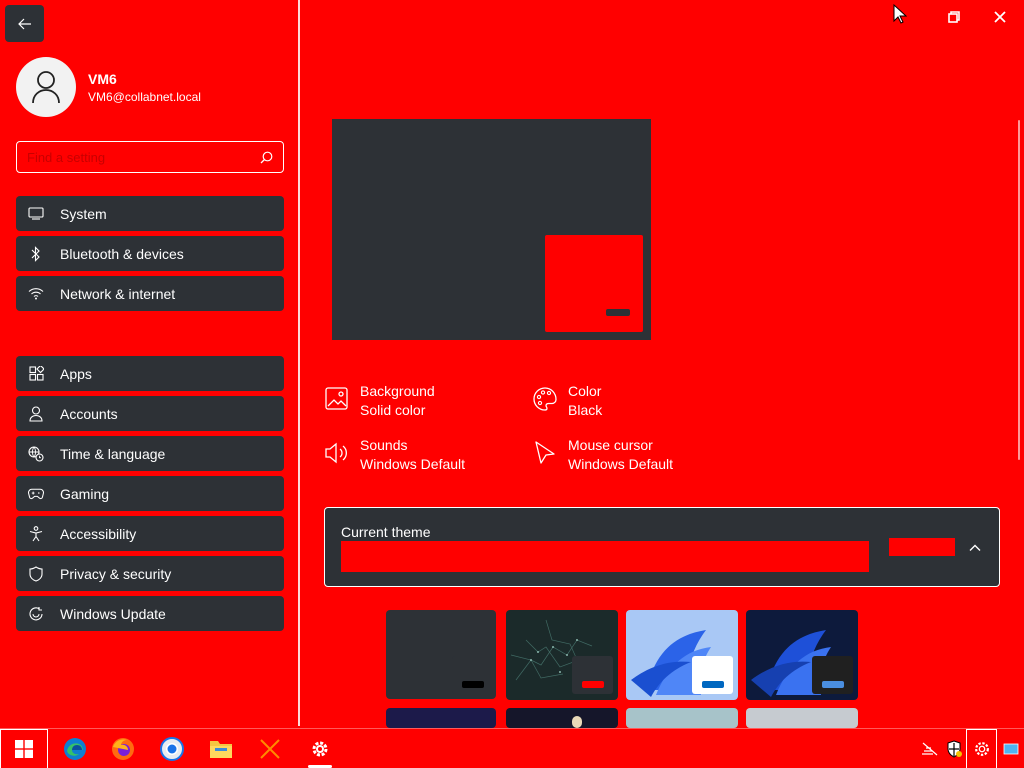 Image resolution: width=1024 pixels, height=768 pixels. What do you see at coordinates (122, 253) in the screenshot?
I see `sidebar-item-label: Bluetooth & devices` at bounding box center [122, 253].